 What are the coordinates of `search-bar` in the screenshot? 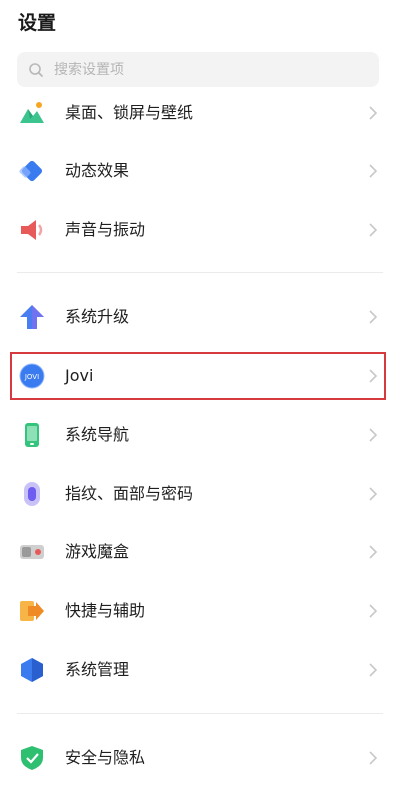 It's located at (198, 69).